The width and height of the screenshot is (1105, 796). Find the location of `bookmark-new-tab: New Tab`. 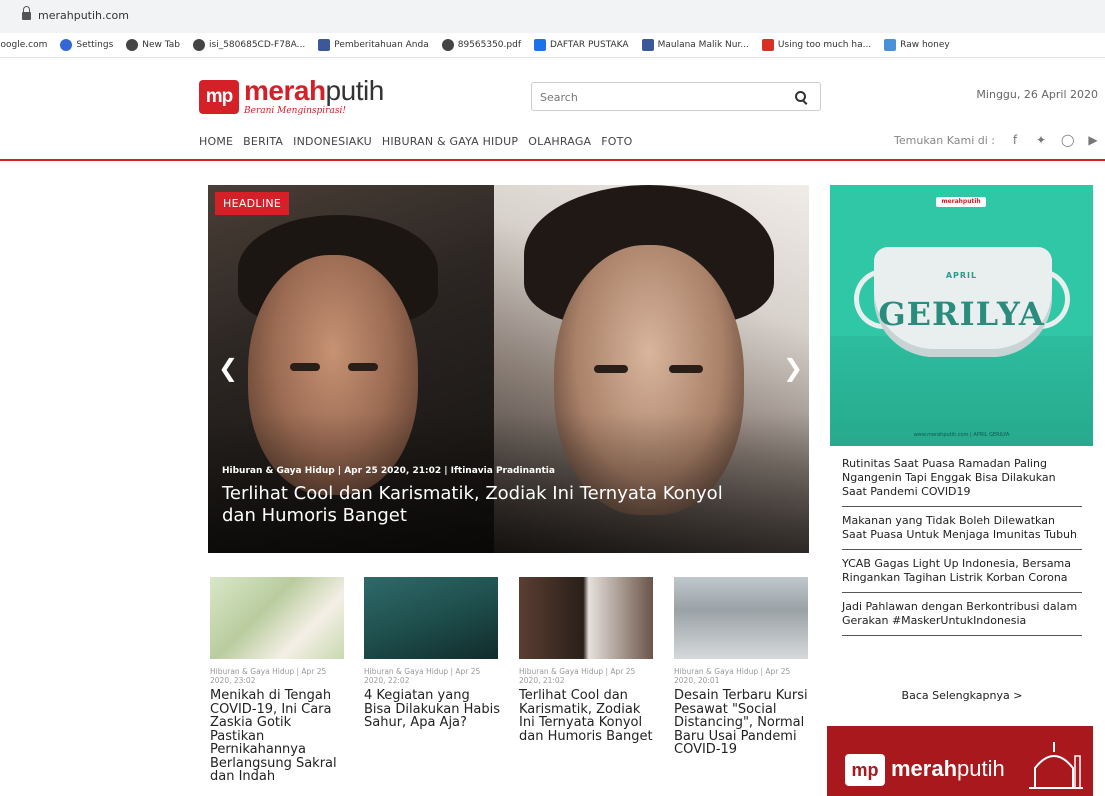

bookmark-new-tab: New Tab is located at coordinates (153, 45).